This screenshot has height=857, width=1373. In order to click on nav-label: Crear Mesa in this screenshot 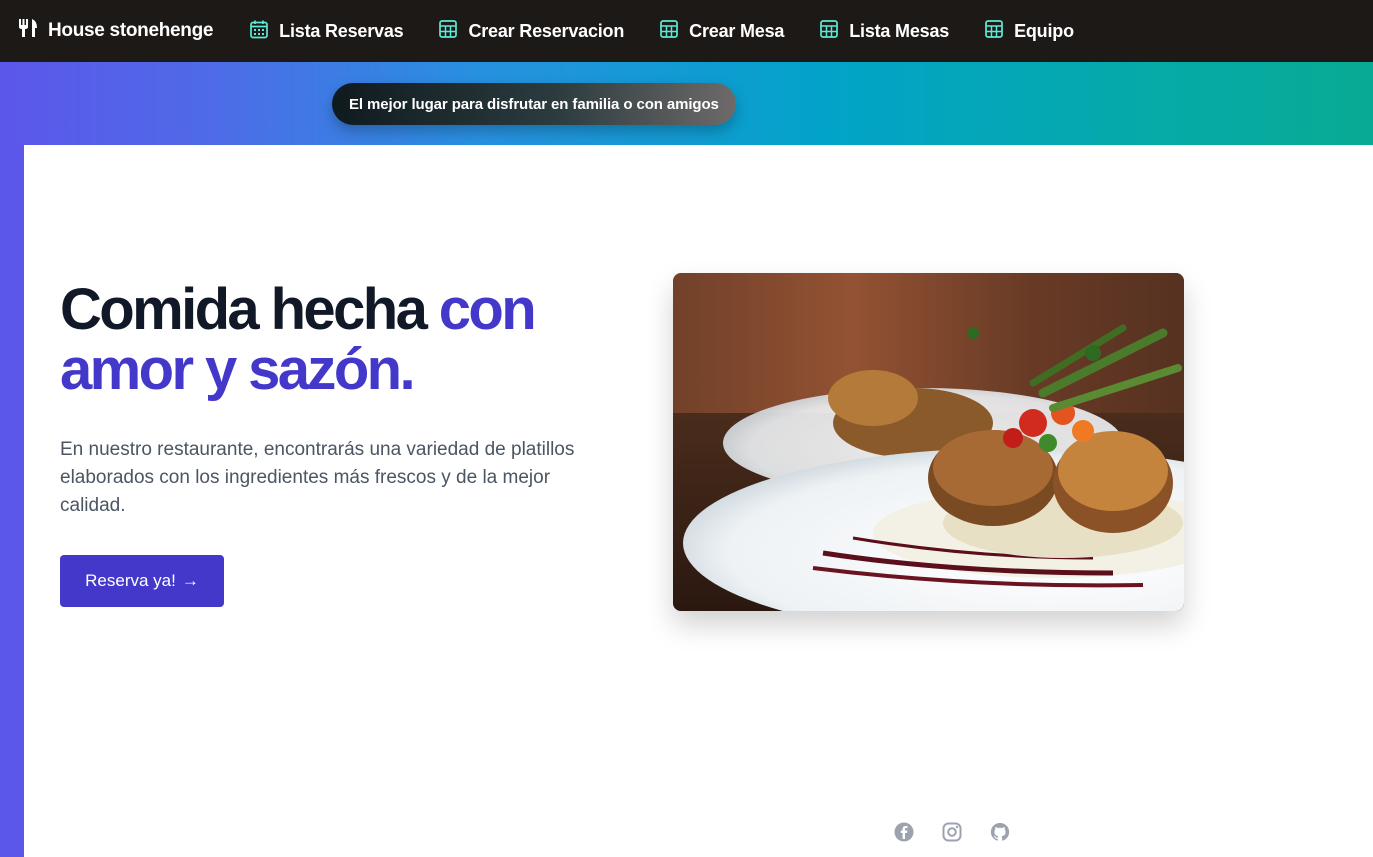, I will do `click(737, 30)`.